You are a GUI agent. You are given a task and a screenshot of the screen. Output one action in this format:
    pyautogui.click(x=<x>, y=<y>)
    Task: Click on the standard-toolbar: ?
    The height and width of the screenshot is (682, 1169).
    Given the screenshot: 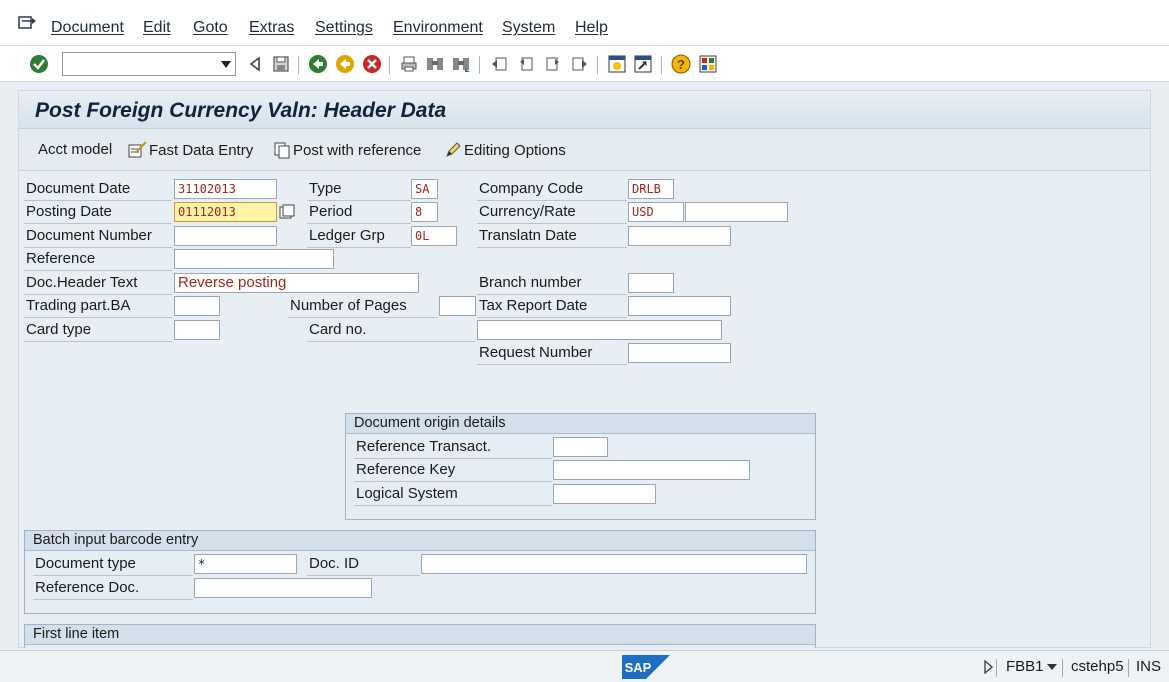 What is the action you would take?
    pyautogui.click(x=584, y=64)
    